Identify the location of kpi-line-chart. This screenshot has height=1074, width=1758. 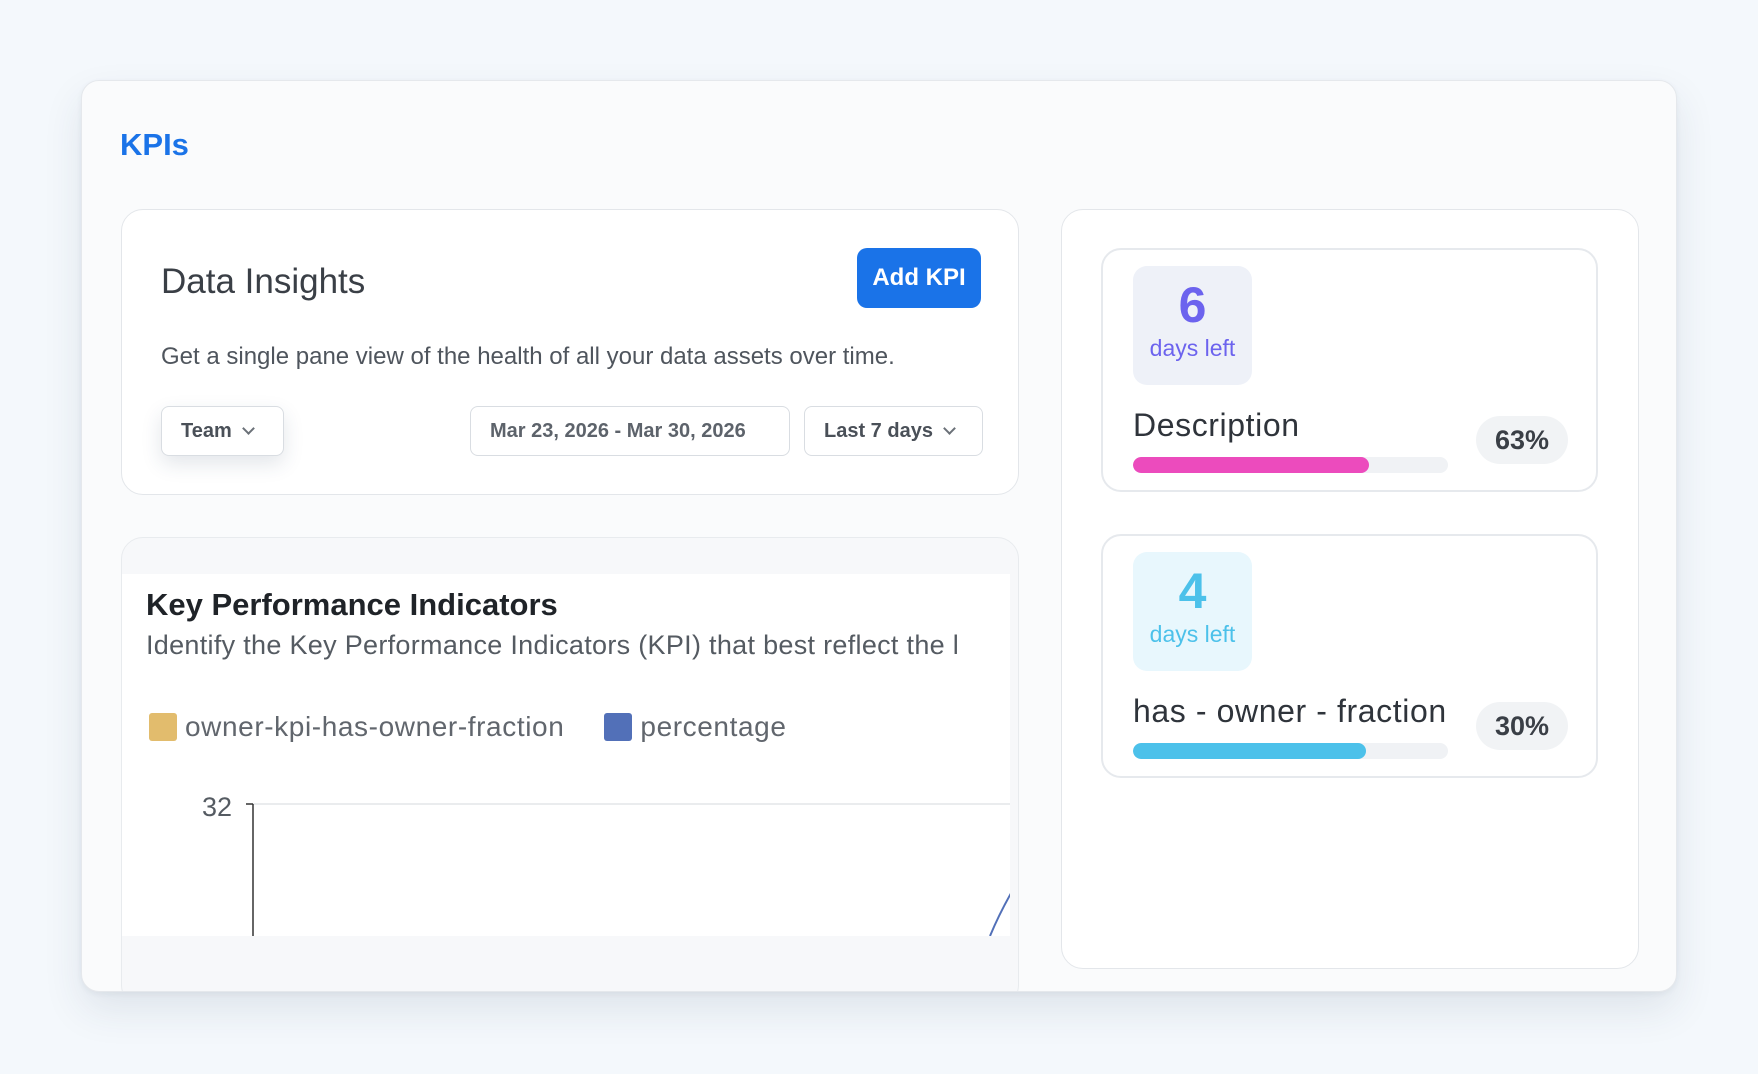
(628, 869).